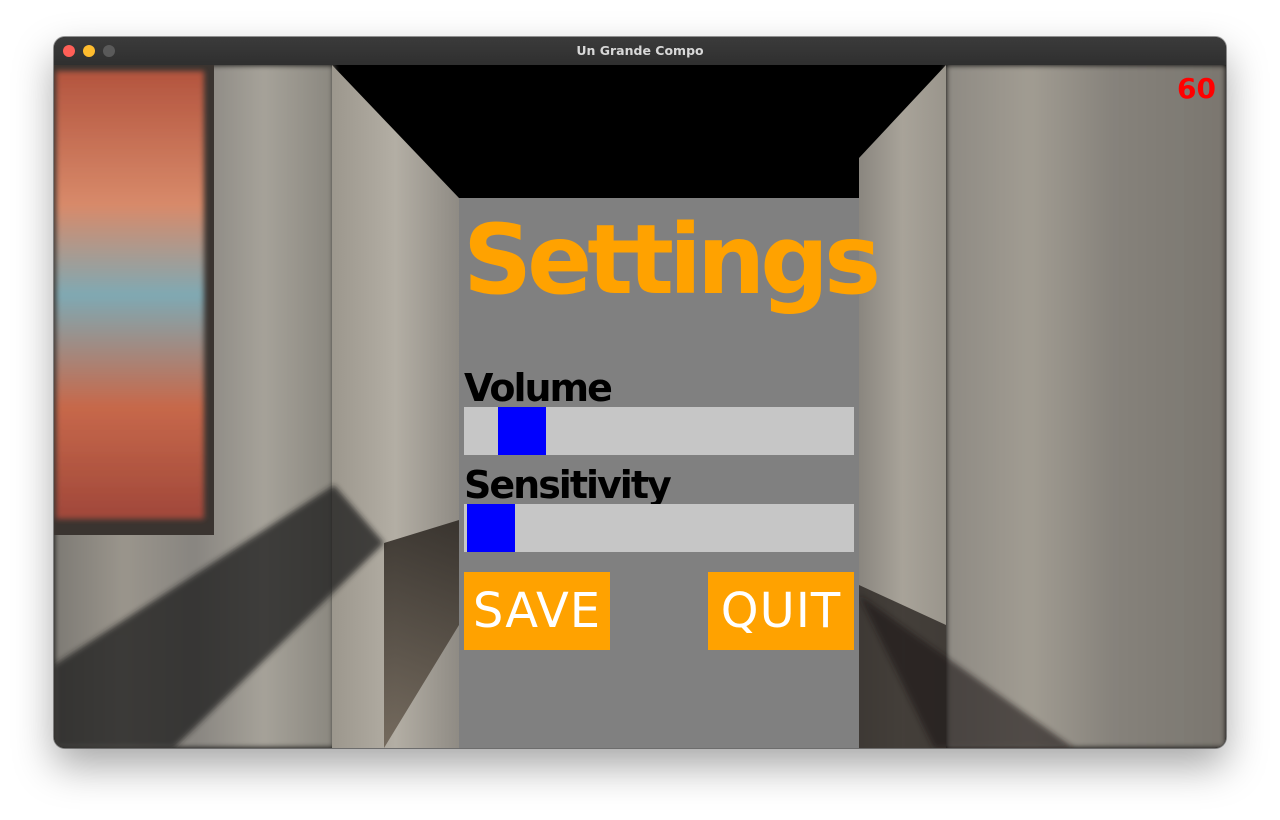  I want to click on sensitivity-slider-thumb, so click(491, 528).